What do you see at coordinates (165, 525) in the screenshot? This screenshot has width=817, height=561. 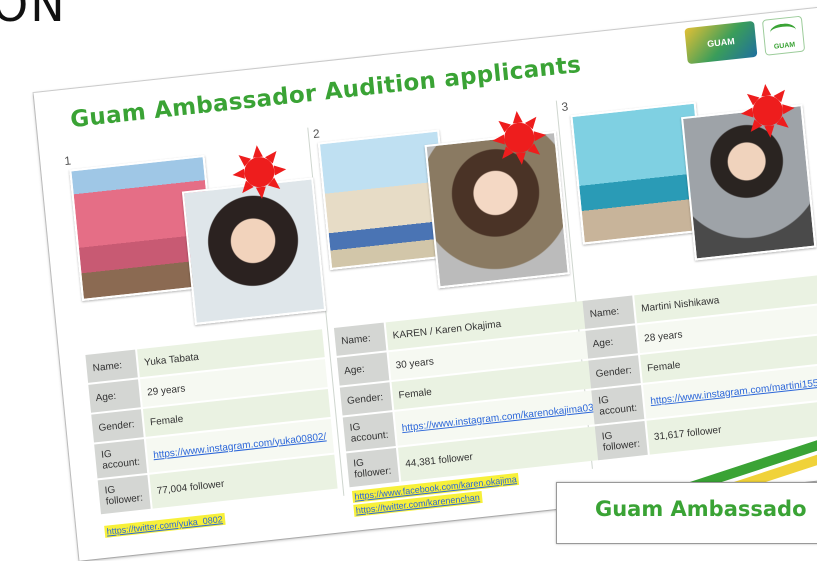 I see `twitter-link: https://twitter.com/yuka_0802` at bounding box center [165, 525].